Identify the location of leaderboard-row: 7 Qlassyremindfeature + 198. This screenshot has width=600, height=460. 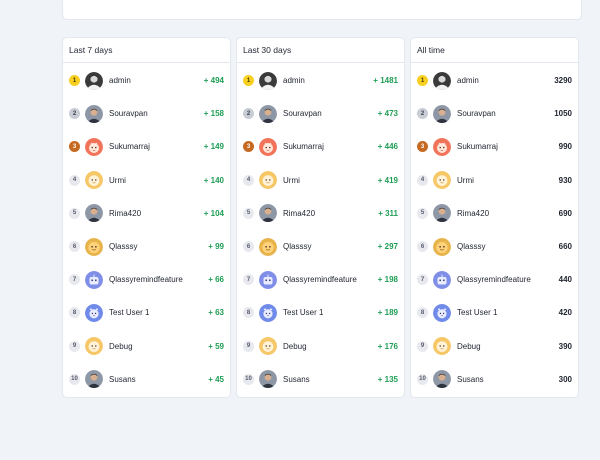
(320, 279).